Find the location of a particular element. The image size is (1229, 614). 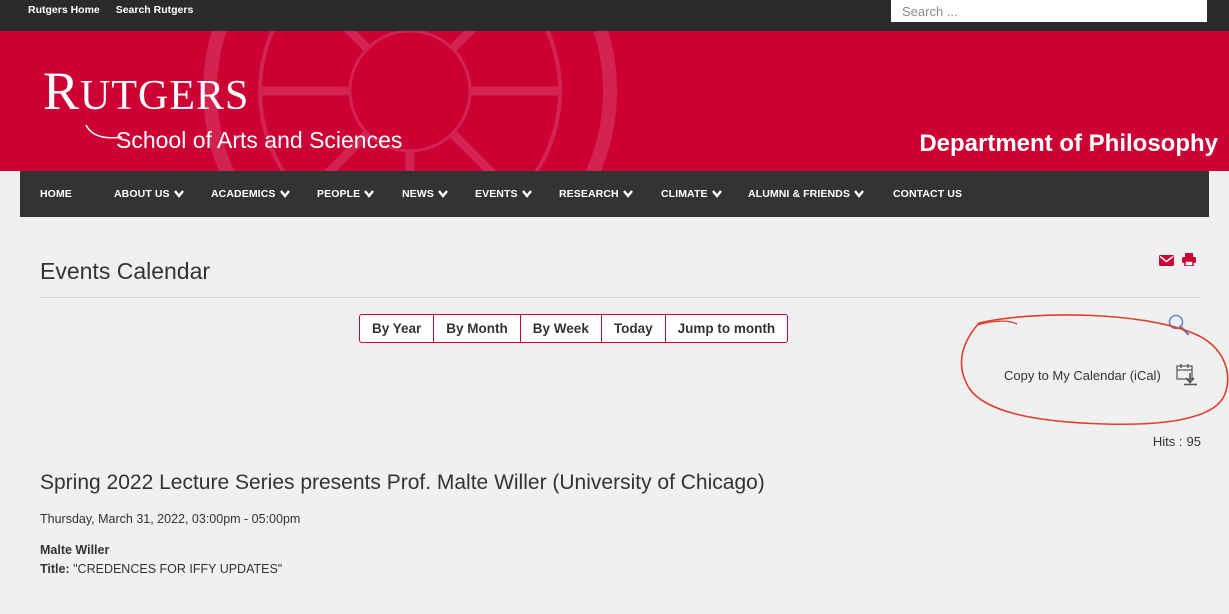

by-month-button: By Month is located at coordinates (477, 328).